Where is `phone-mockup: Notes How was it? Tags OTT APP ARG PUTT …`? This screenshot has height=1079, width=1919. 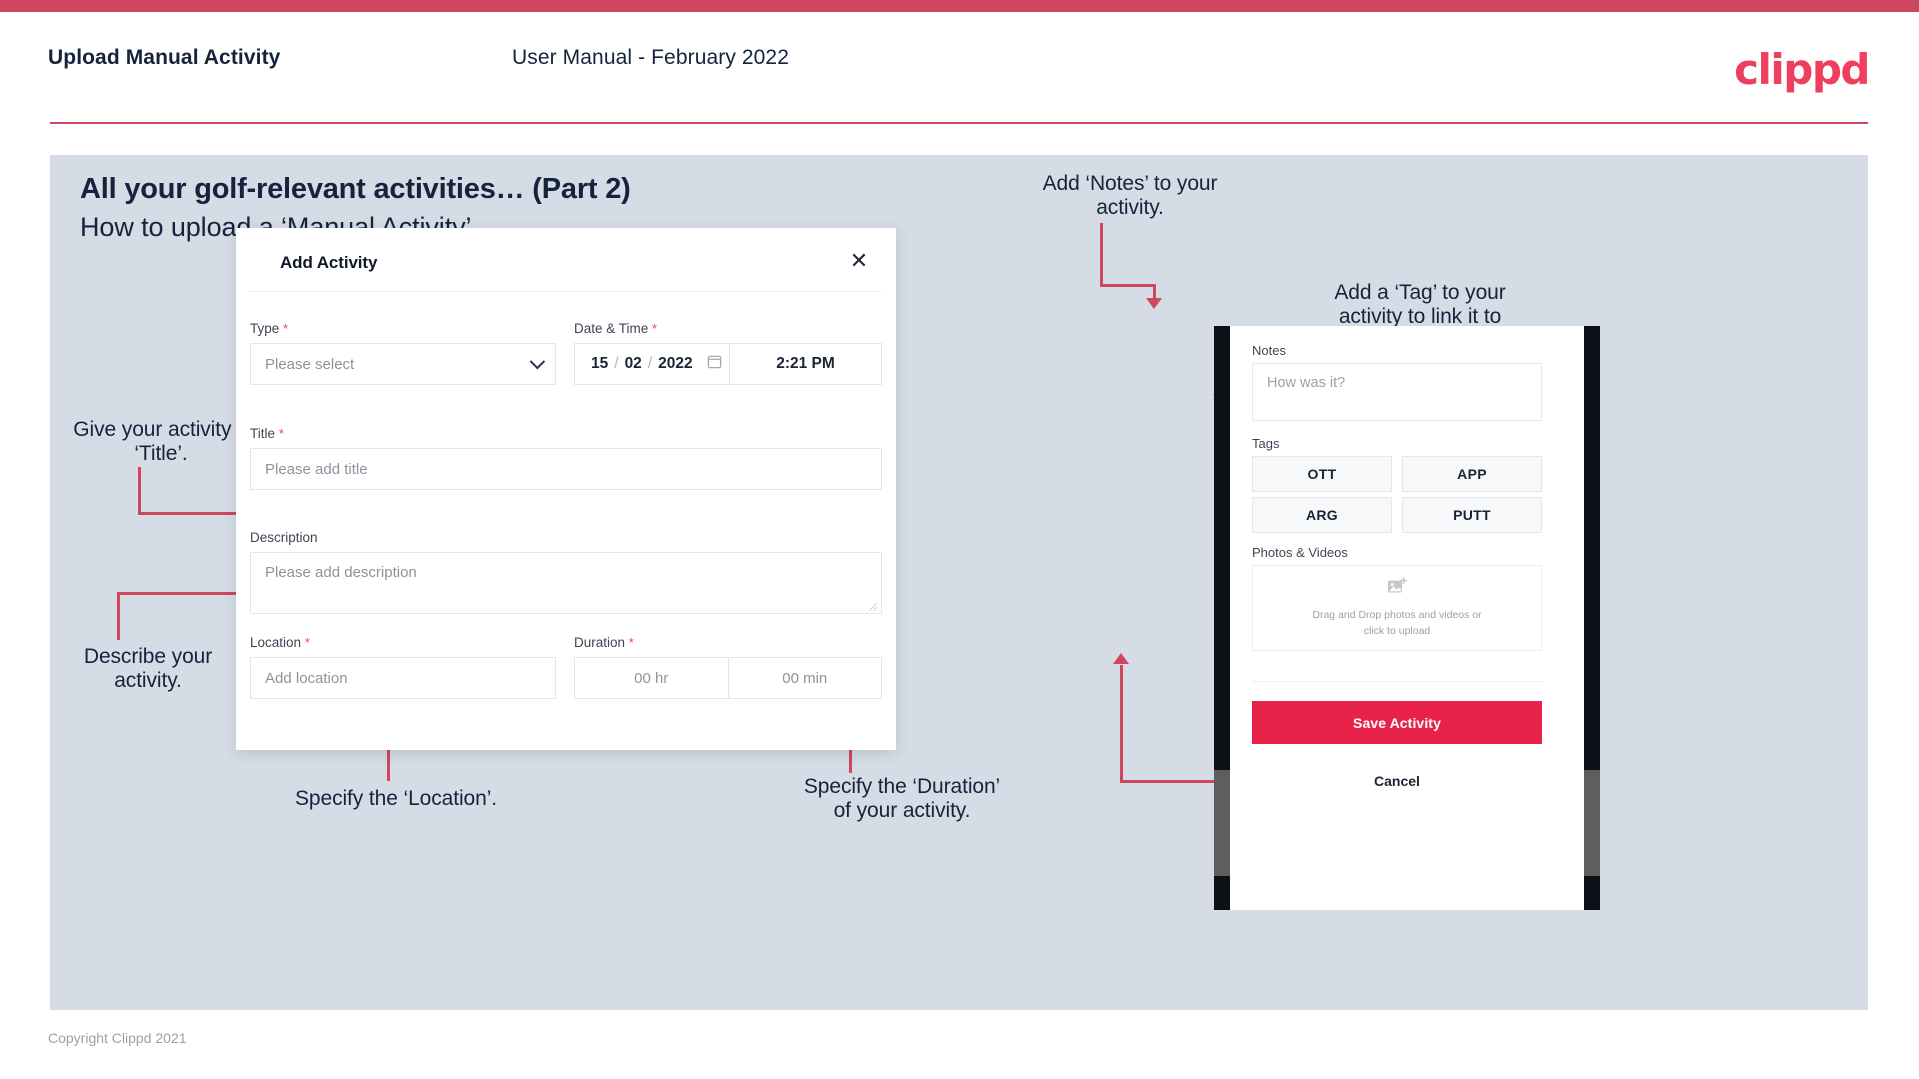
phone-mockup: Notes How was it? Tags OTT APP ARG PUTT … is located at coordinates (1407, 618).